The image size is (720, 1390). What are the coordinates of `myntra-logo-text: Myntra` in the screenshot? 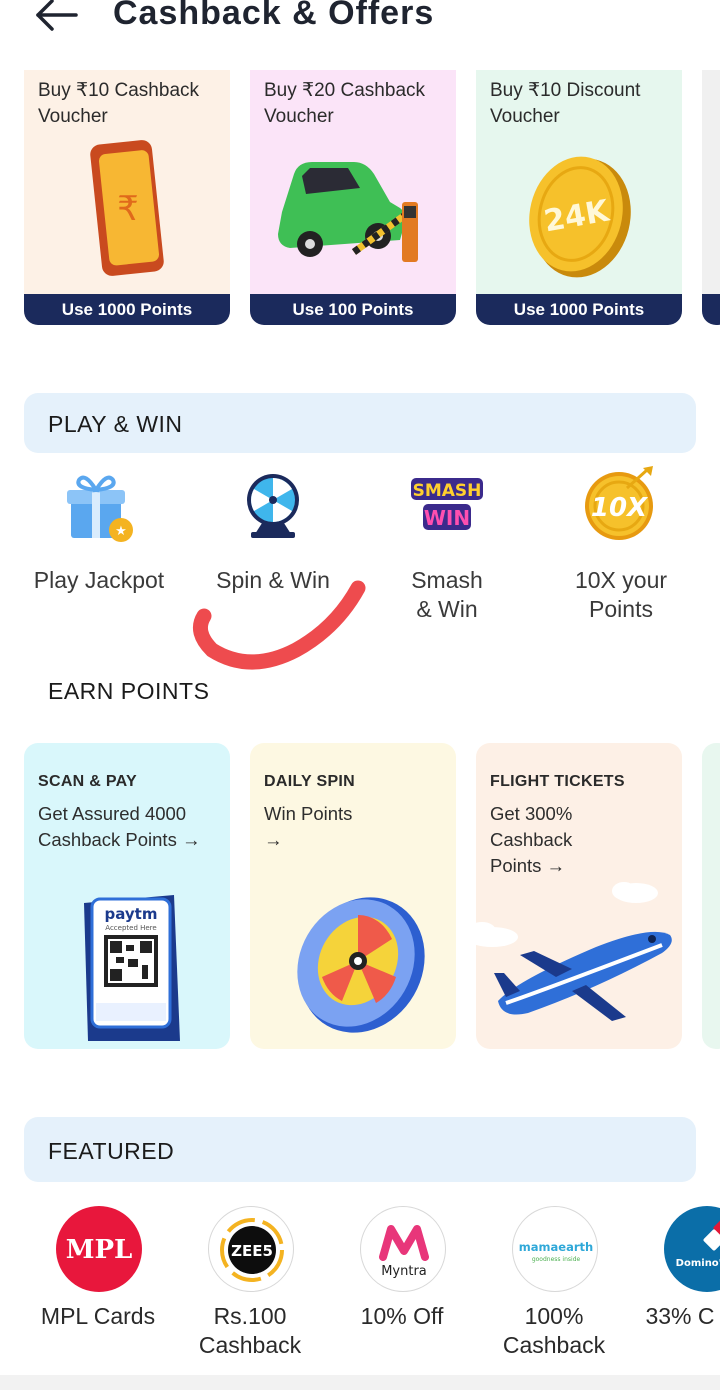 It's located at (404, 1271).